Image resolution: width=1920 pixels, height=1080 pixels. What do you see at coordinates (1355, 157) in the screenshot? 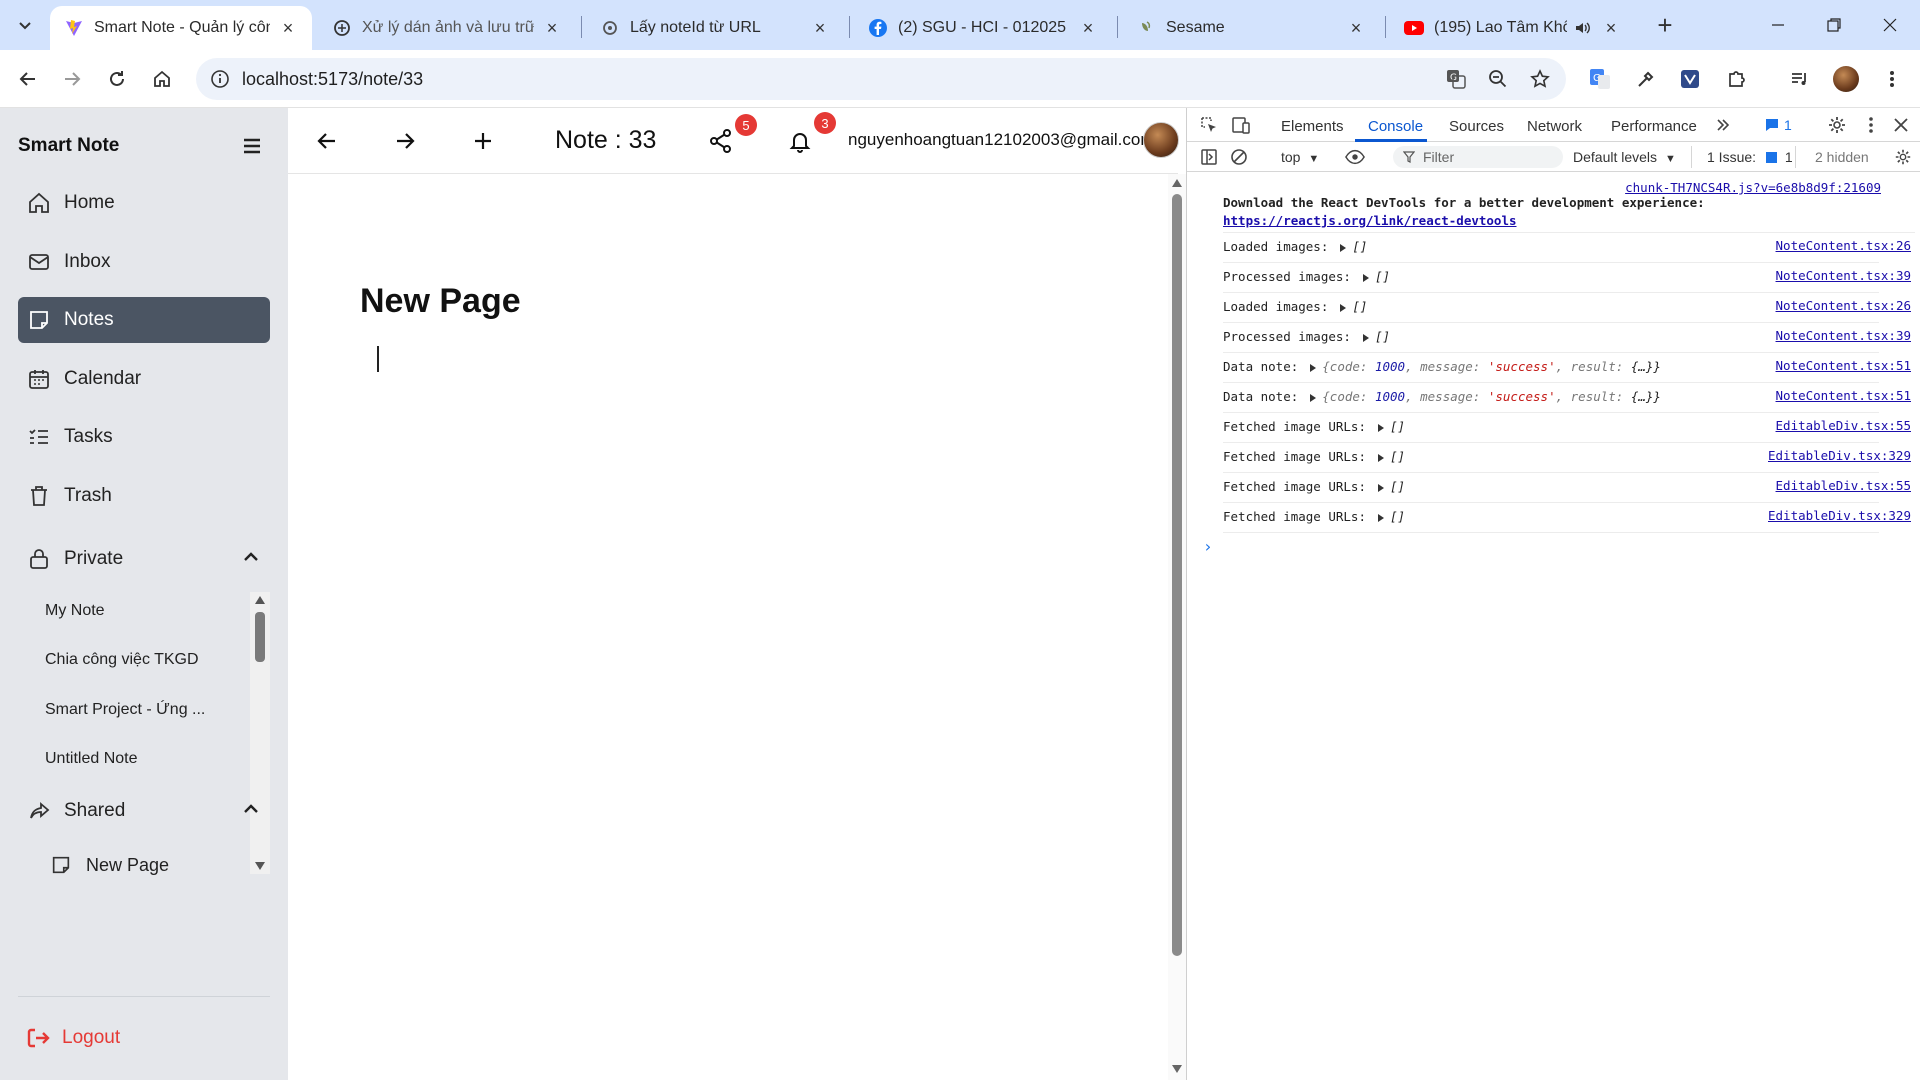
I see `eye-icon` at bounding box center [1355, 157].